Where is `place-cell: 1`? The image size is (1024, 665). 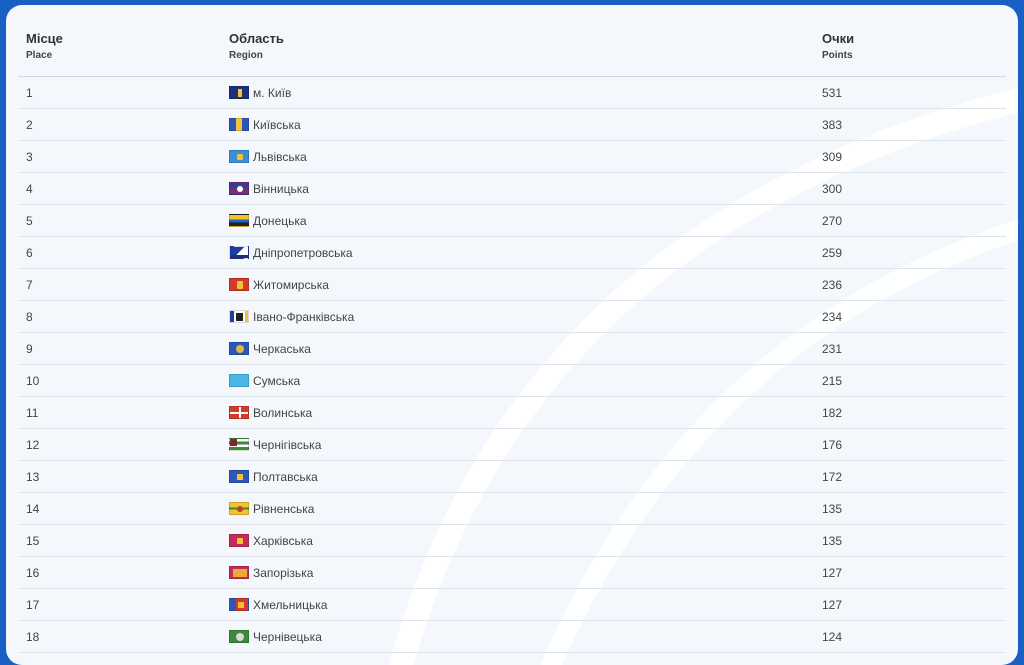
place-cell: 1 is located at coordinates (29, 93).